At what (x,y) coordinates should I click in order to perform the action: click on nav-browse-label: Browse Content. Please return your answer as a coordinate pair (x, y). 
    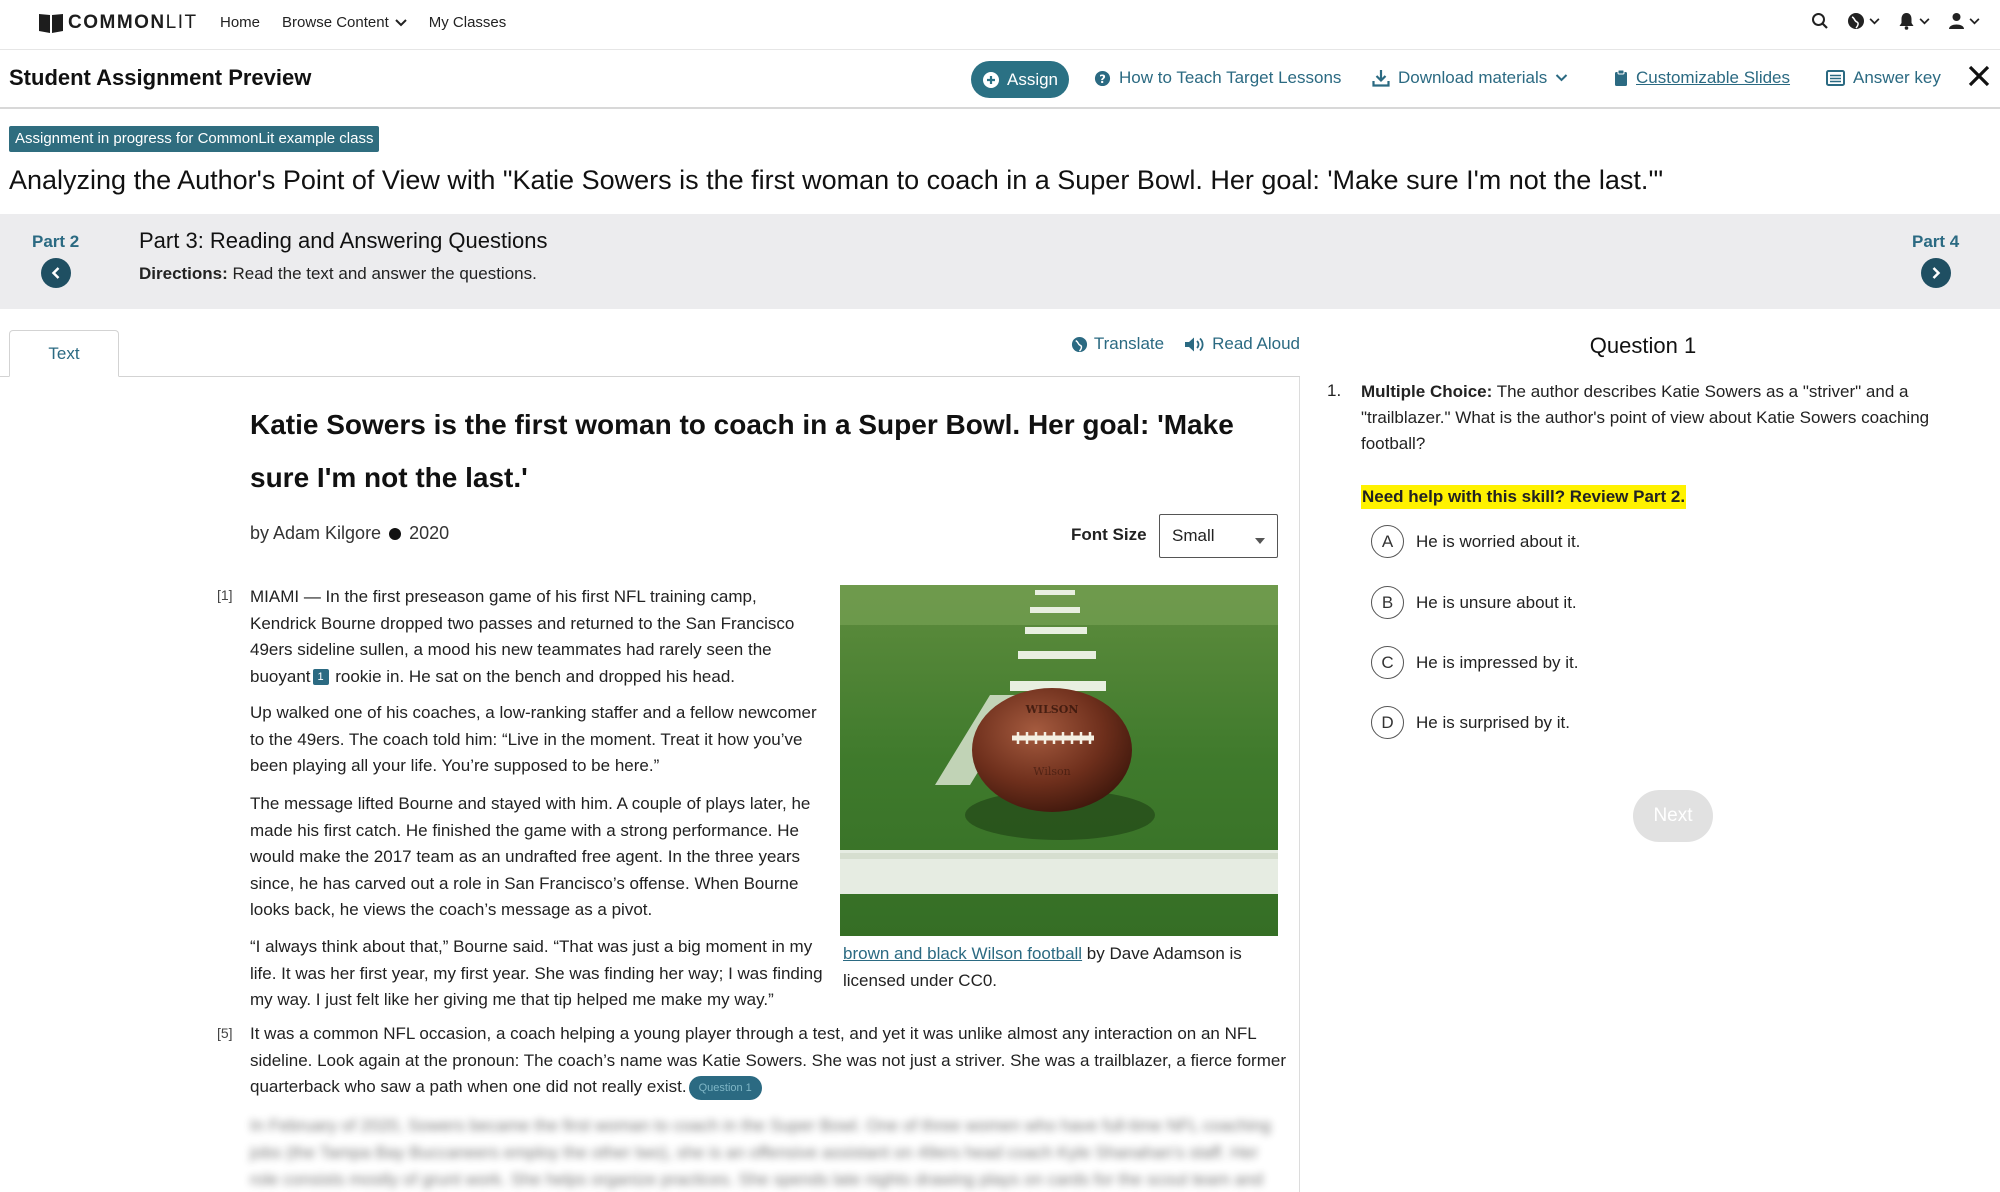
    Looking at the image, I should click on (335, 22).